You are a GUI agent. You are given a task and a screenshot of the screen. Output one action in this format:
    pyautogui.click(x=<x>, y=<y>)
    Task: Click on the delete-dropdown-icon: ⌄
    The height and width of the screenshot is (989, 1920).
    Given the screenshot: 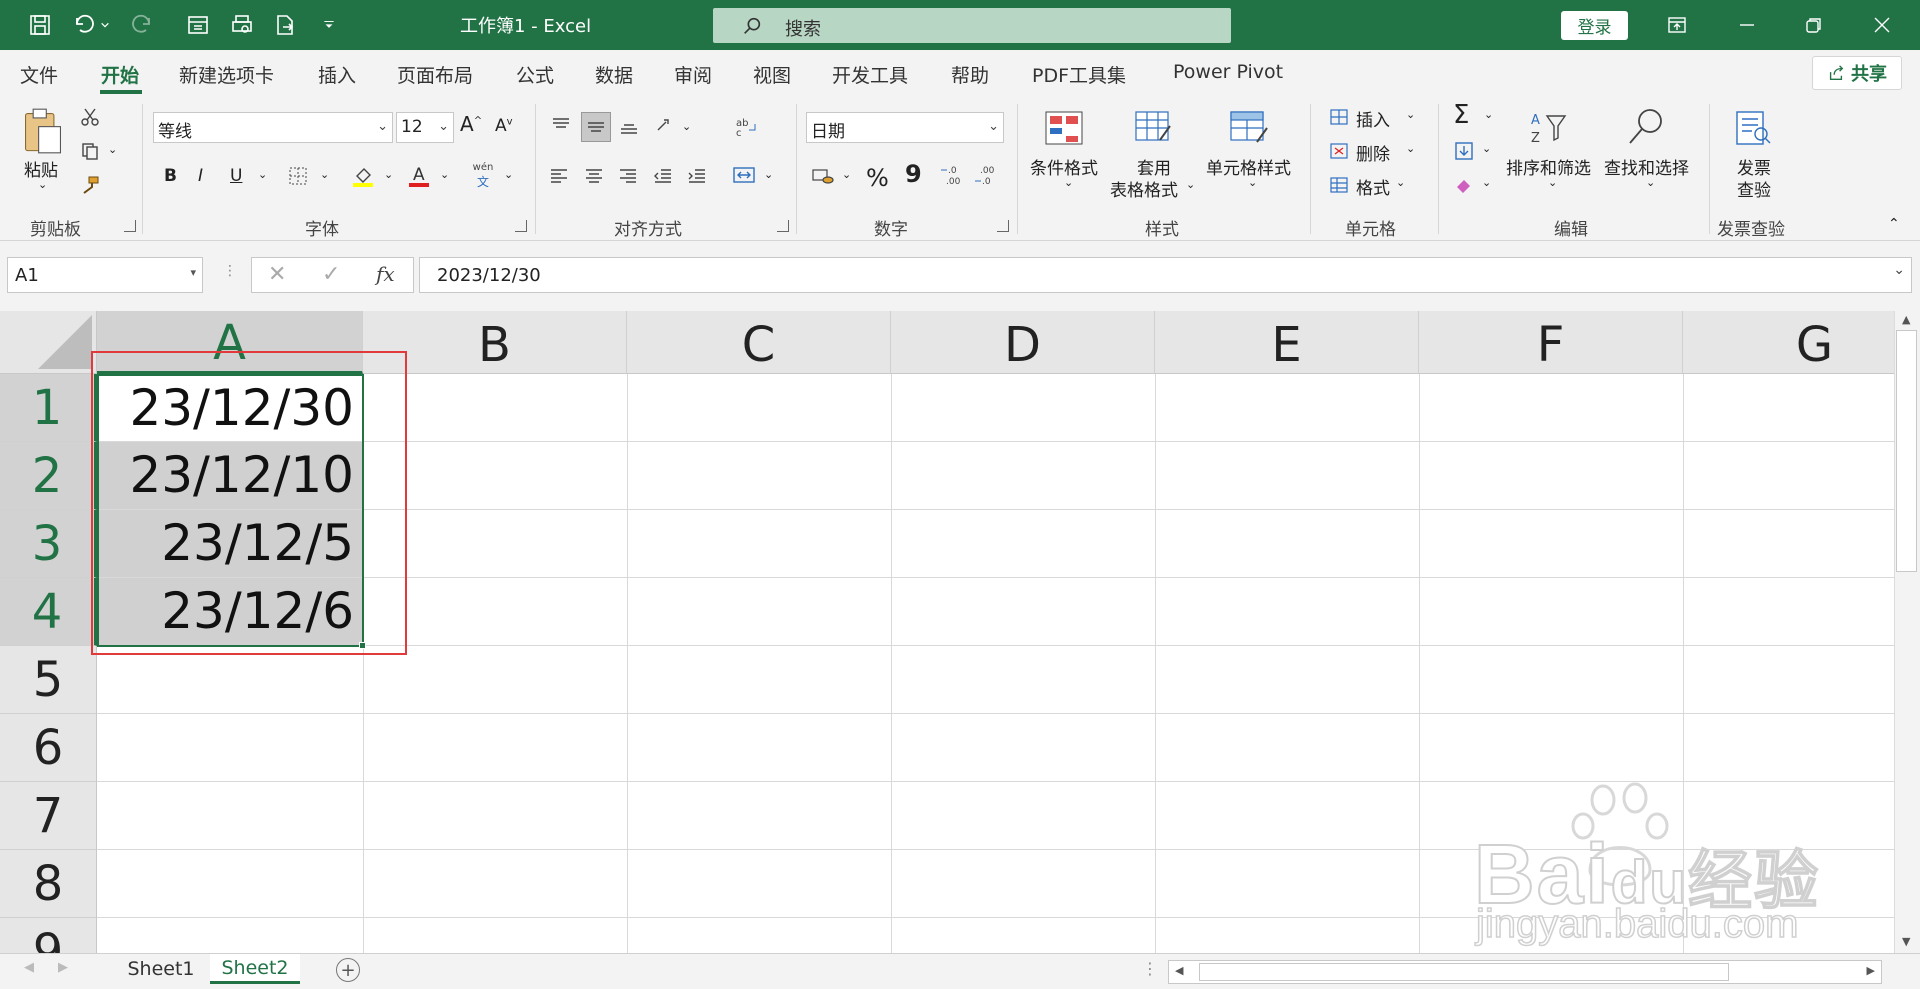 What is the action you would take?
    pyautogui.click(x=1410, y=148)
    